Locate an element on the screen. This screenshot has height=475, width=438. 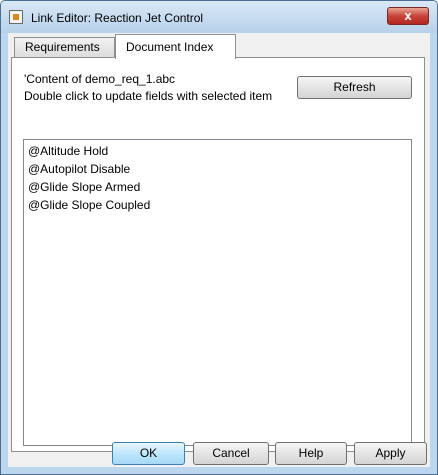
cancel-button: Cancel is located at coordinates (231, 453).